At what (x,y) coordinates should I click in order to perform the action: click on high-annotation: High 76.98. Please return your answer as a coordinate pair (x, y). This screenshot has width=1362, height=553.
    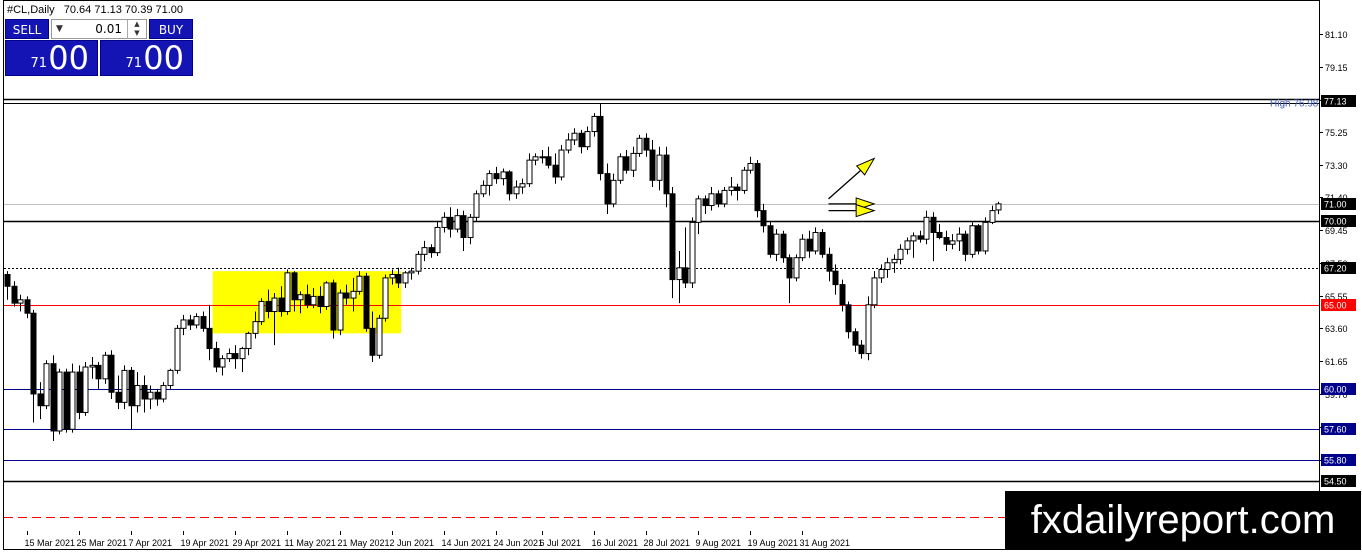
    Looking at the image, I should click on (1294, 103).